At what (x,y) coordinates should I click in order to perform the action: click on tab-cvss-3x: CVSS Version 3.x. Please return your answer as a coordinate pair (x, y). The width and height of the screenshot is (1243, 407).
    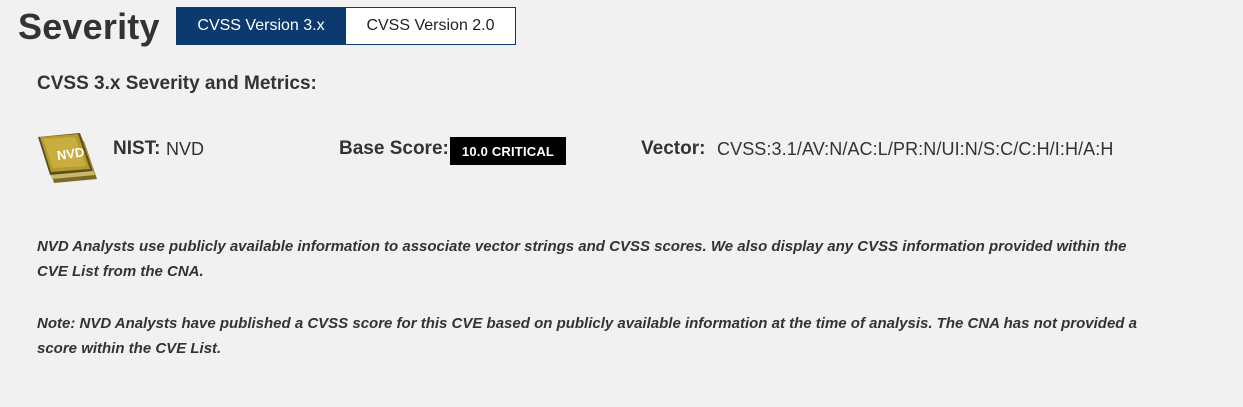
    Looking at the image, I should click on (261, 26).